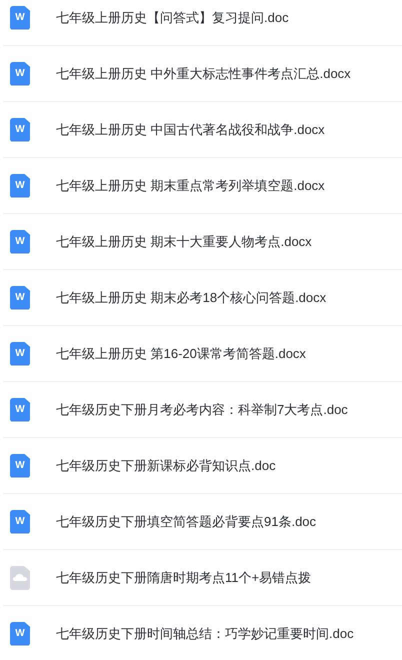 The height and width of the screenshot is (660, 402). Describe the element at coordinates (184, 242) in the screenshot. I see `file-name: 七年级上册历史 期末十大重要人物考点.docx` at that location.